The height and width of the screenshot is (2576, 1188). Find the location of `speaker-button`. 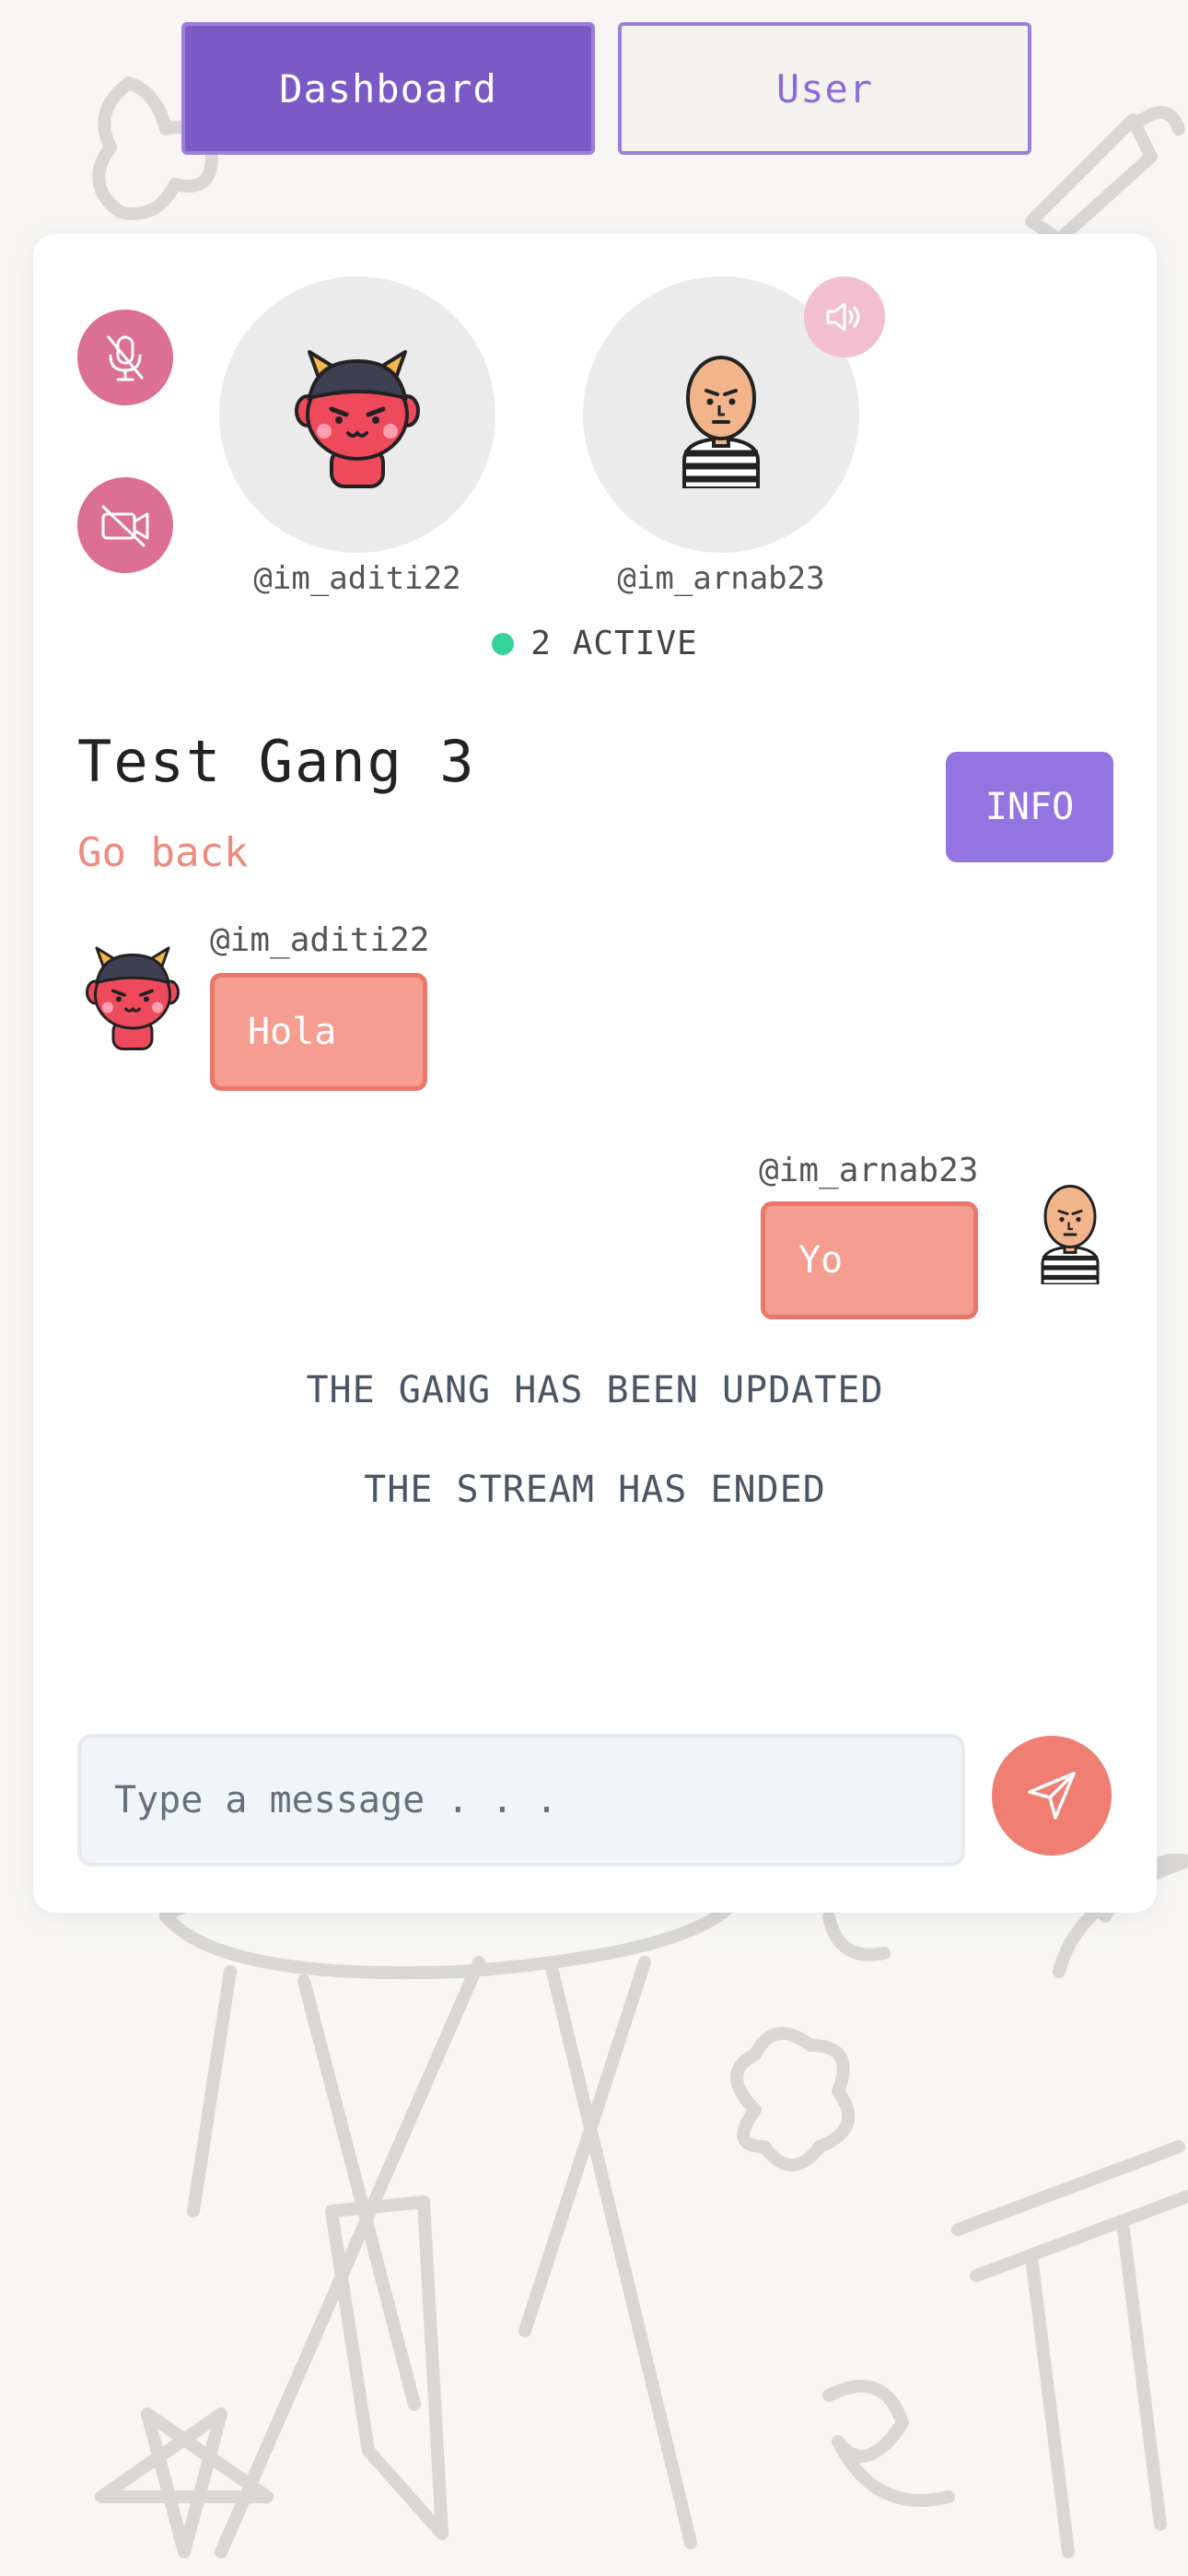

speaker-button is located at coordinates (844, 316).